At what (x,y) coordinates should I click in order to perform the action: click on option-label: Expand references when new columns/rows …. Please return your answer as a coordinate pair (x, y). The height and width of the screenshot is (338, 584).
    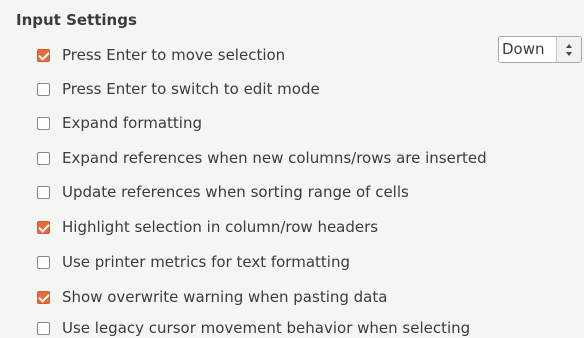
    Looking at the image, I should click on (274, 158).